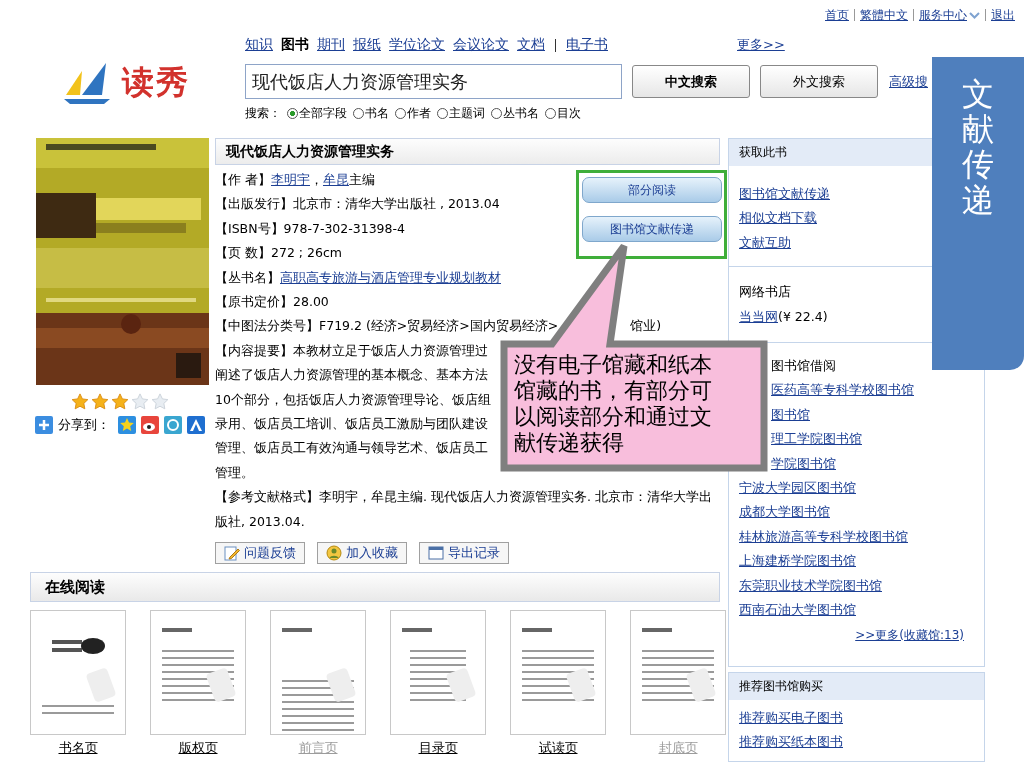 This screenshot has width=1024, height=768. Describe the element at coordinates (263, 113) in the screenshot. I see `scope-label: 搜索：` at that location.